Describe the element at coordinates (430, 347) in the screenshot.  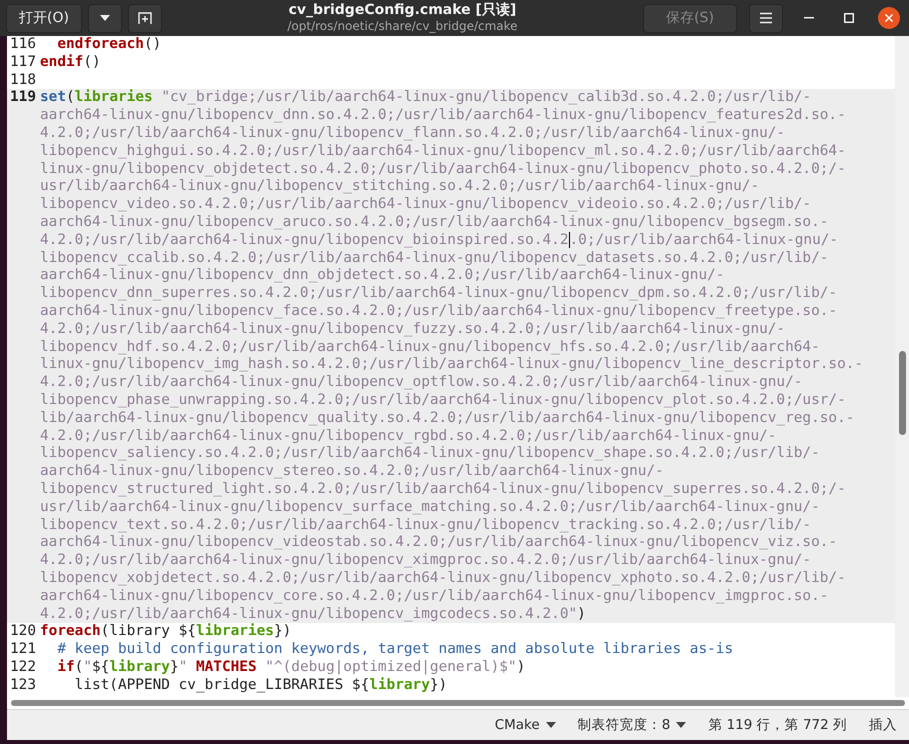
I see `code-line: libopencv_hdf.so.4.2.0;/usr/lib/aarch64-linux-gnu/libopencv_hfs.so.4.2.0;/usr/lib/aarch64-` at that location.